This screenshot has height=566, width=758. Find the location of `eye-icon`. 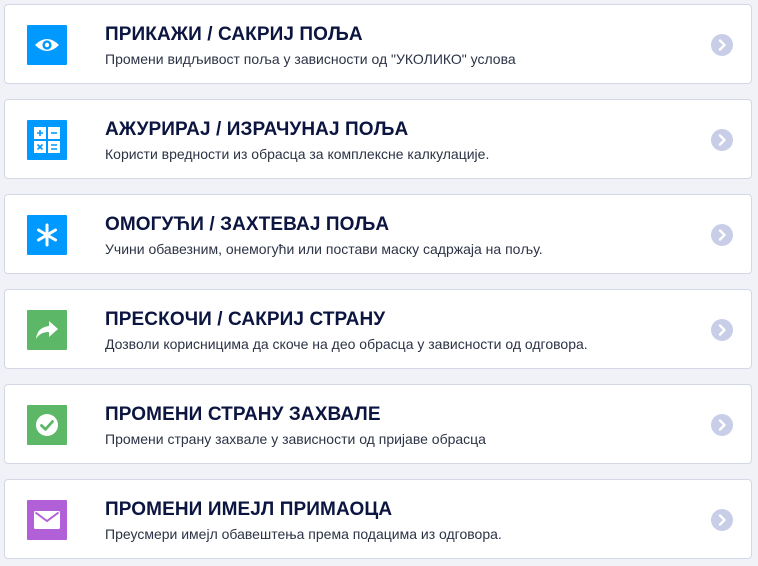

eye-icon is located at coordinates (47, 45).